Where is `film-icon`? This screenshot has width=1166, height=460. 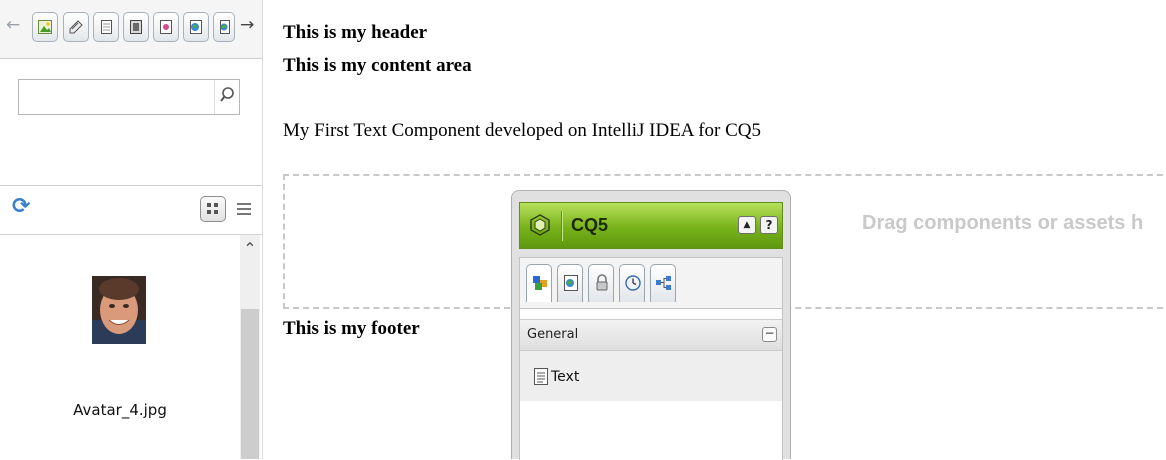 film-icon is located at coordinates (136, 27).